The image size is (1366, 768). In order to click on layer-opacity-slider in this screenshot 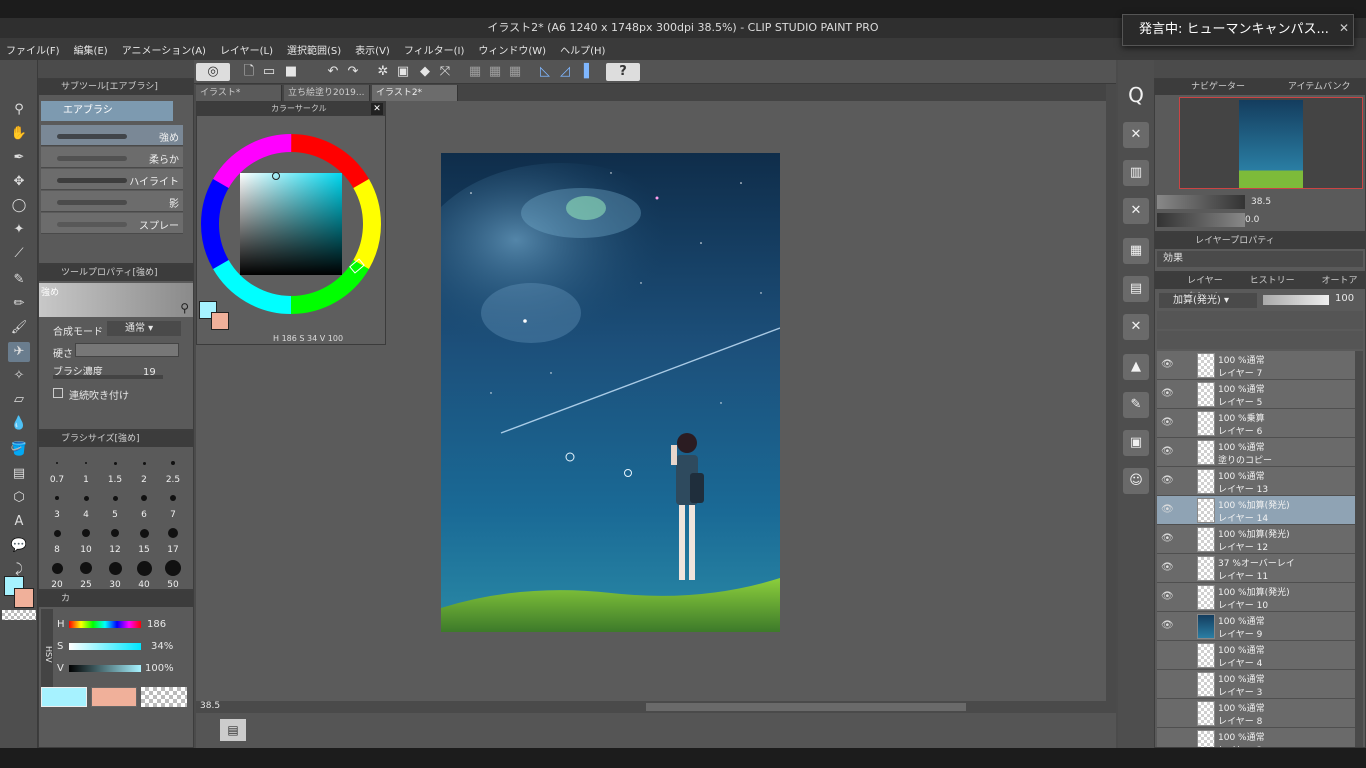, I will do `click(1296, 300)`.